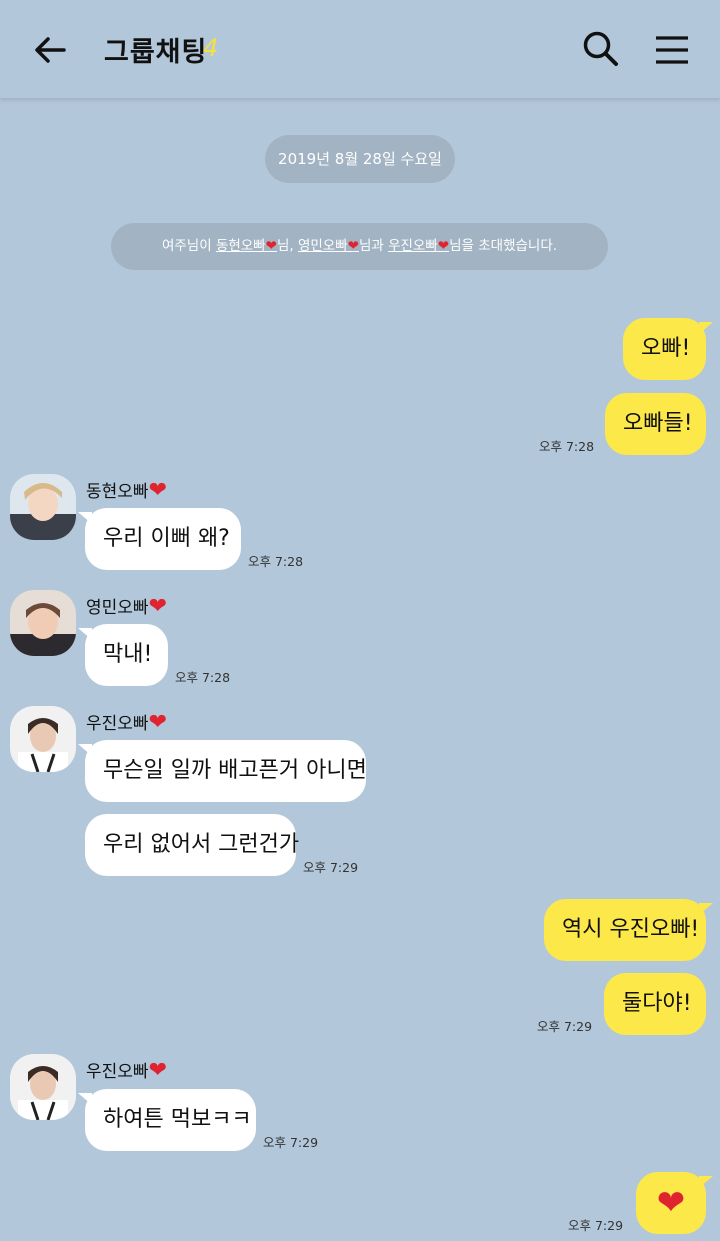 This screenshot has height=1241, width=720. I want to click on sender-name-text: 동현오빠, so click(117, 492).